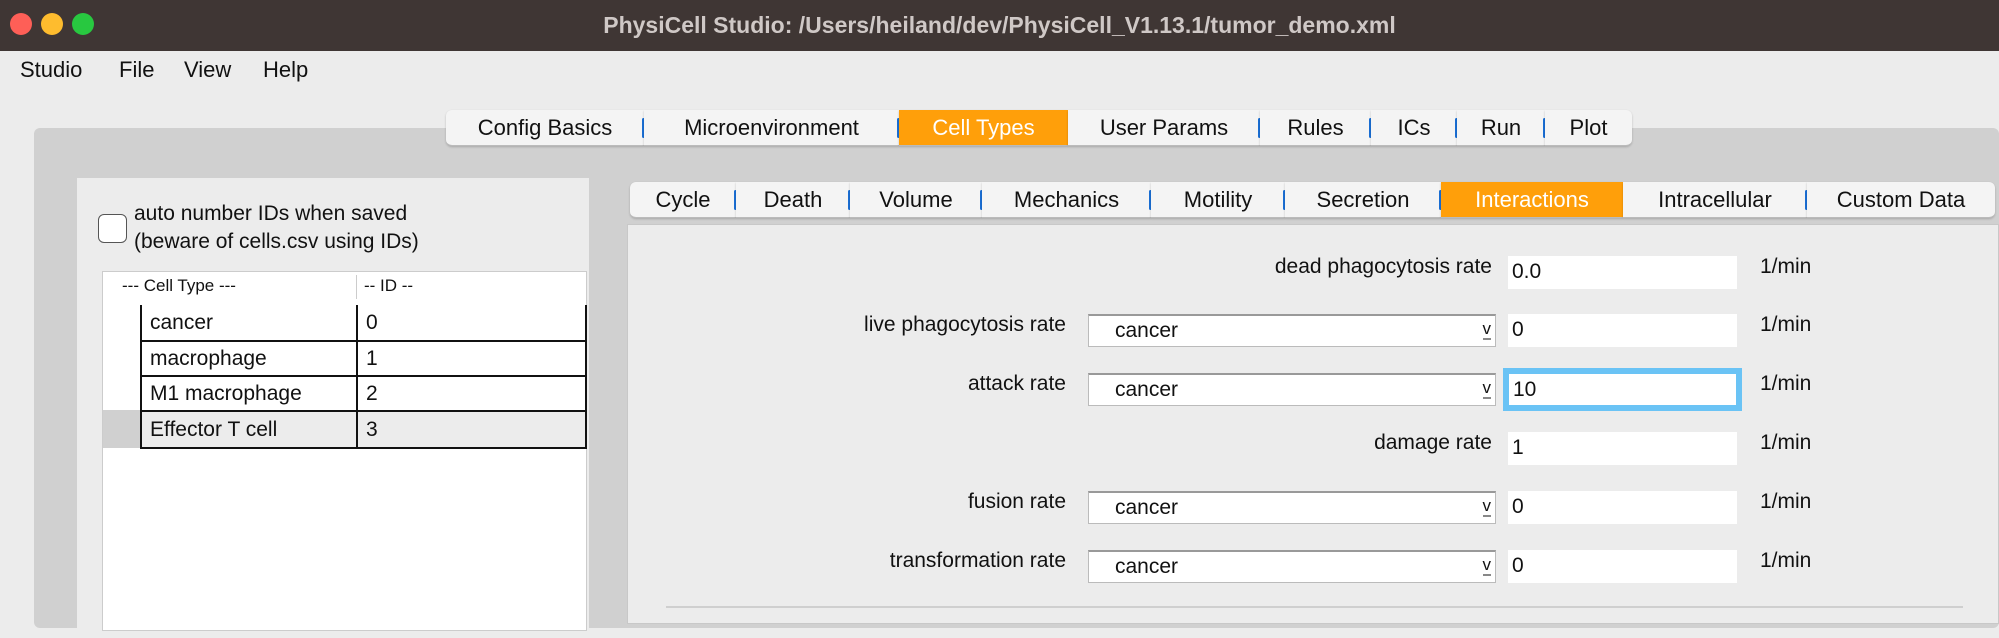 This screenshot has width=1999, height=638. I want to click on subtab-motility: Motility, so click(1218, 200).